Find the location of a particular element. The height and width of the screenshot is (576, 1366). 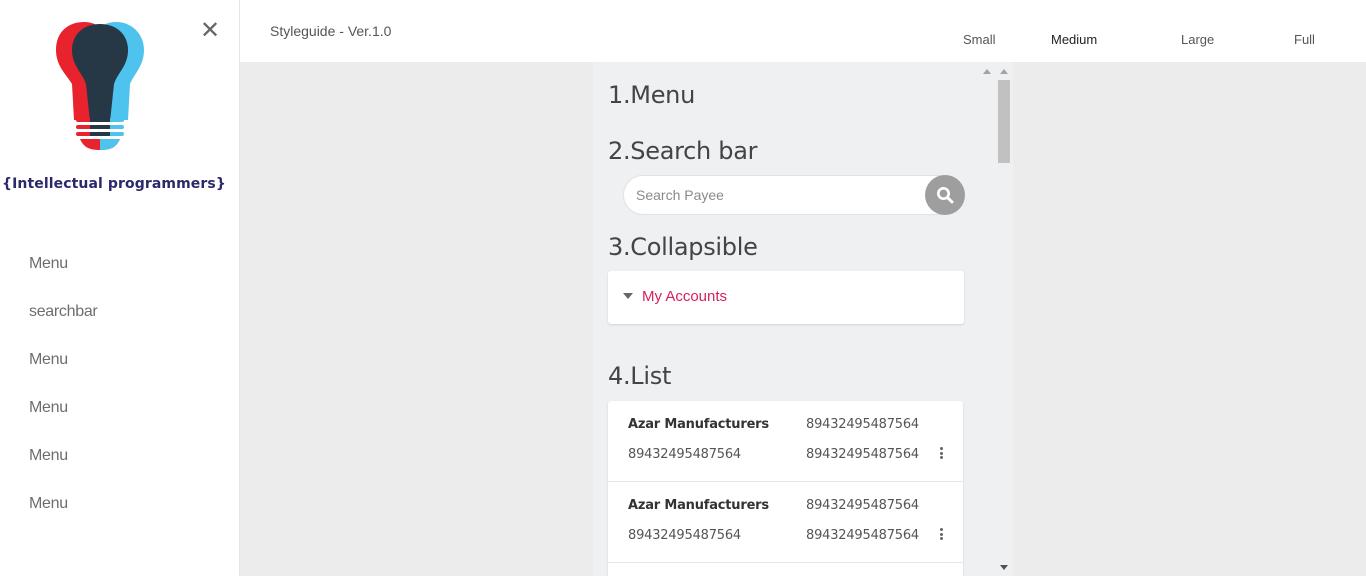

collapsible-my-accounts: My Accounts is located at coordinates (786, 297).